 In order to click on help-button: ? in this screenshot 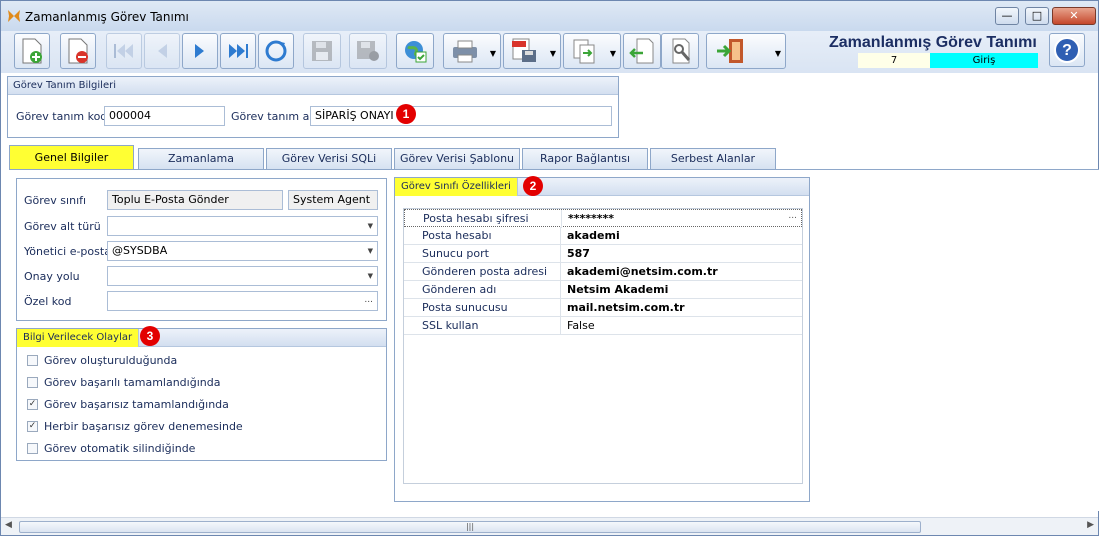, I will do `click(1067, 50)`.